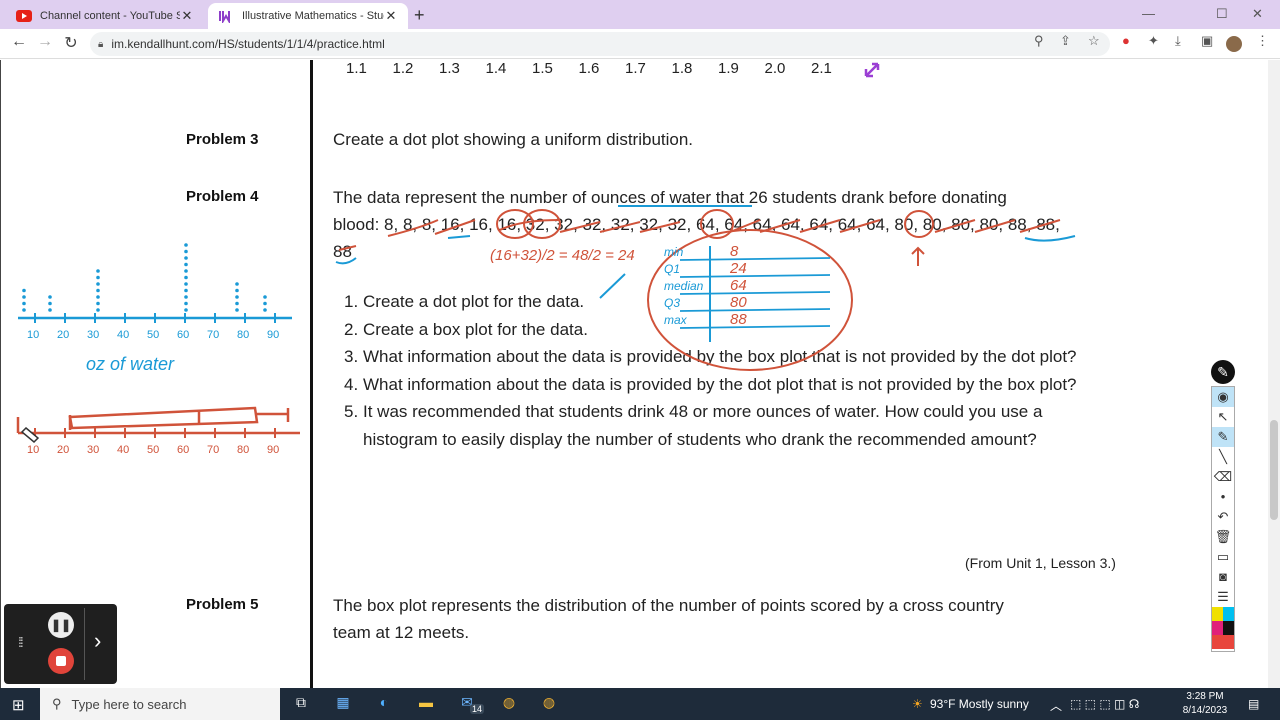 This screenshot has width=1280, height=720. What do you see at coordinates (1178, 41) in the screenshot?
I see `download-icon: ⤓` at bounding box center [1178, 41].